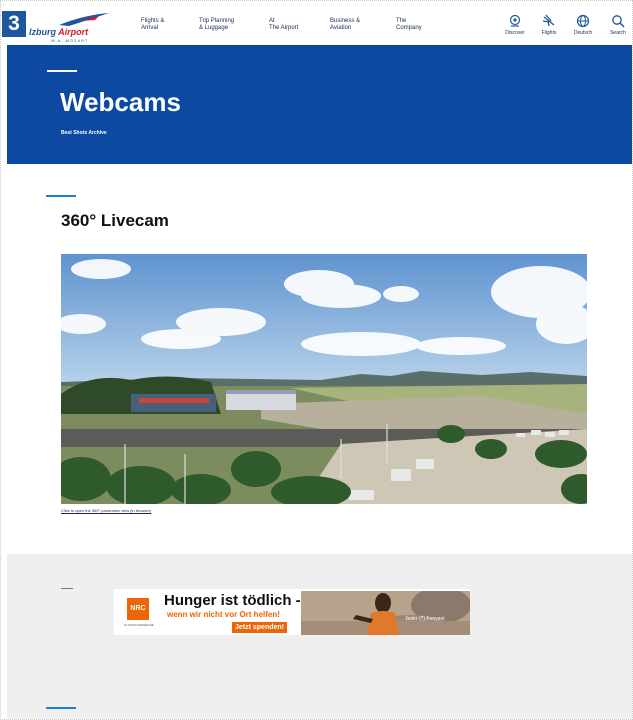 The image size is (633, 720). What do you see at coordinates (515, 20) in the screenshot?
I see `location-pin-icon` at bounding box center [515, 20].